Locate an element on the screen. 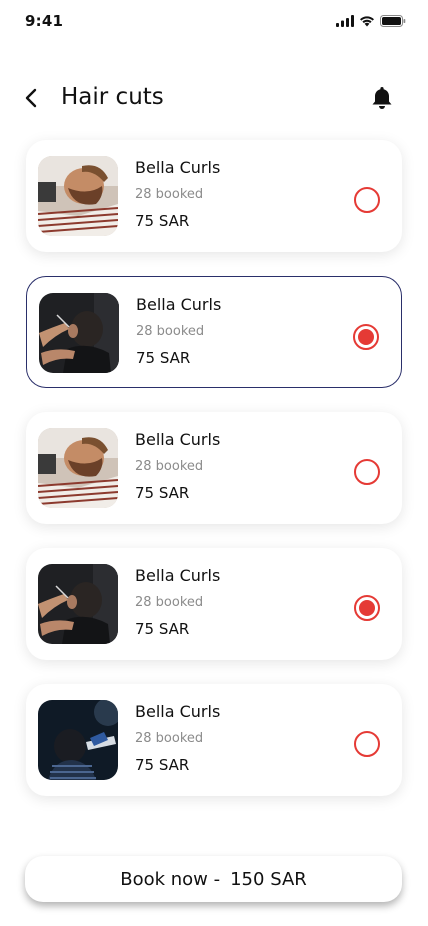  status-bar: 9:41 is located at coordinates (214, 22).